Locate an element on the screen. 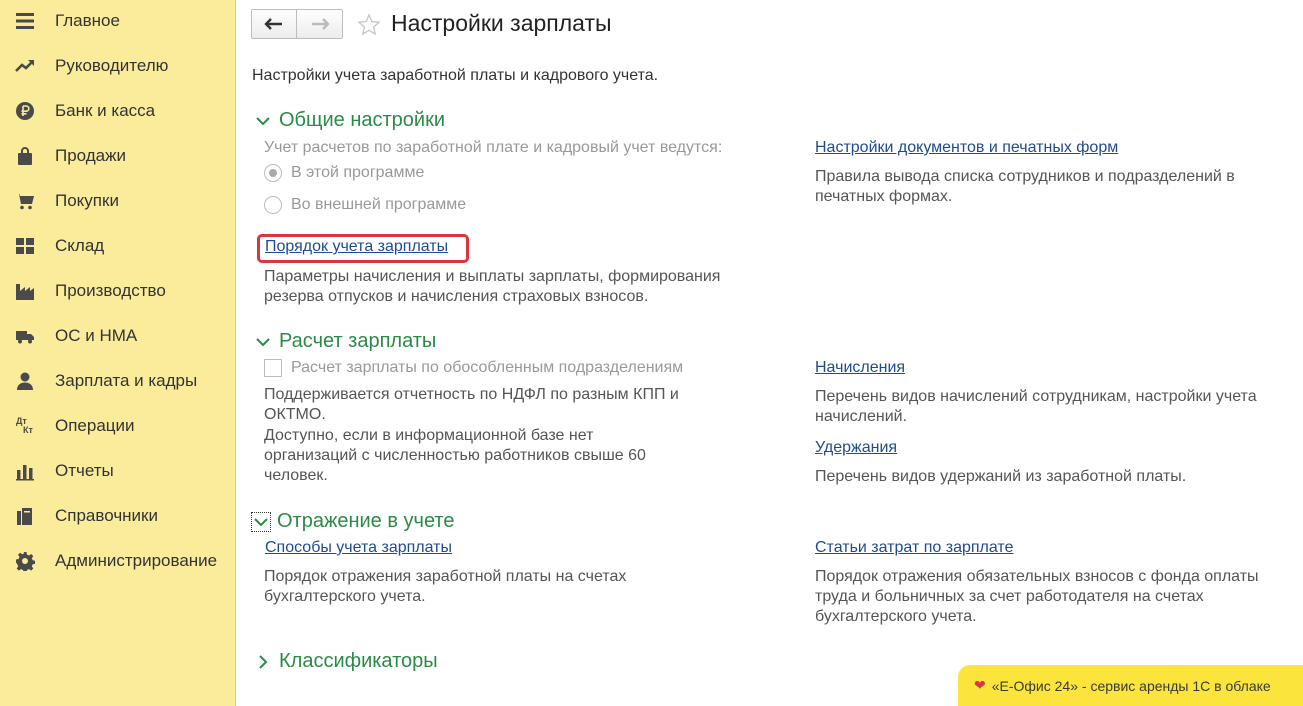  link-document-settings: Настройки документов и печатных форм is located at coordinates (966, 148).